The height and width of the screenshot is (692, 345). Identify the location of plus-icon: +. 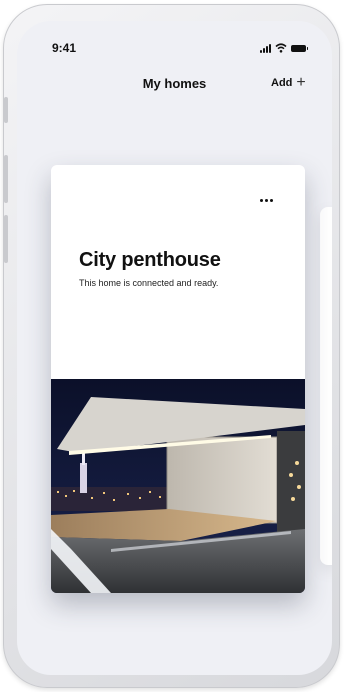
(301, 82).